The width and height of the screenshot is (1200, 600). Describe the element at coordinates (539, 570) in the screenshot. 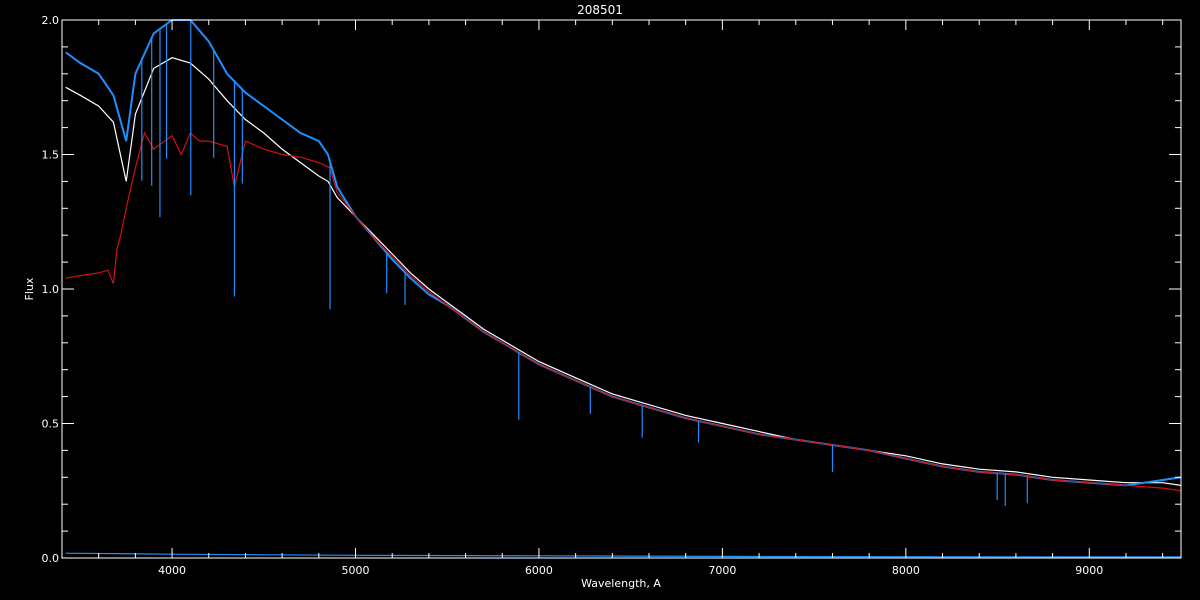

I see `x-tick-label: 6000` at that location.